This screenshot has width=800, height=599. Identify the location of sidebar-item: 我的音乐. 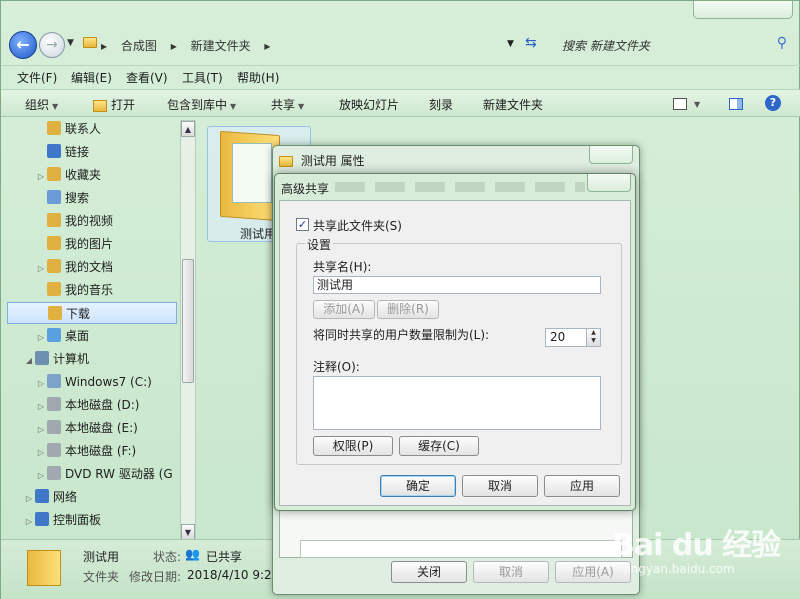
(92, 290).